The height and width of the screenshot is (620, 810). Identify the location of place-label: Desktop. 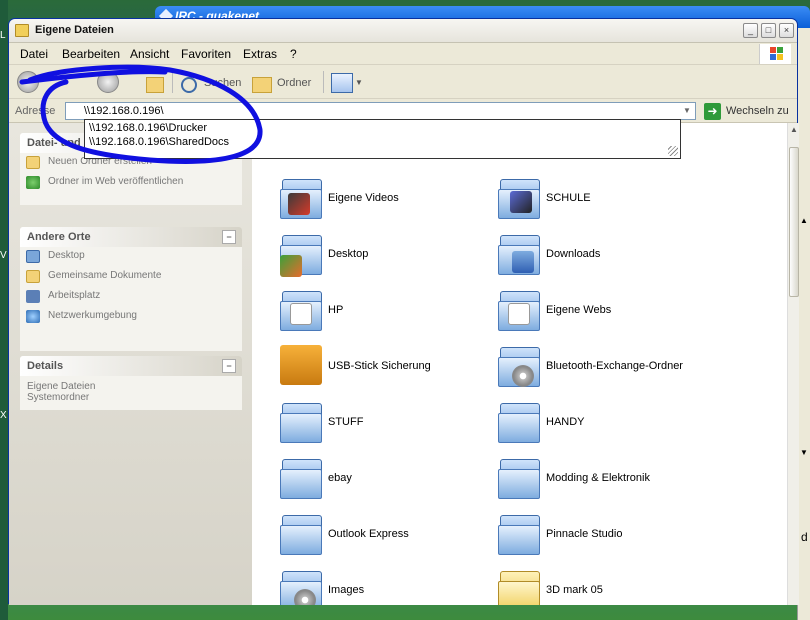
(66, 255).